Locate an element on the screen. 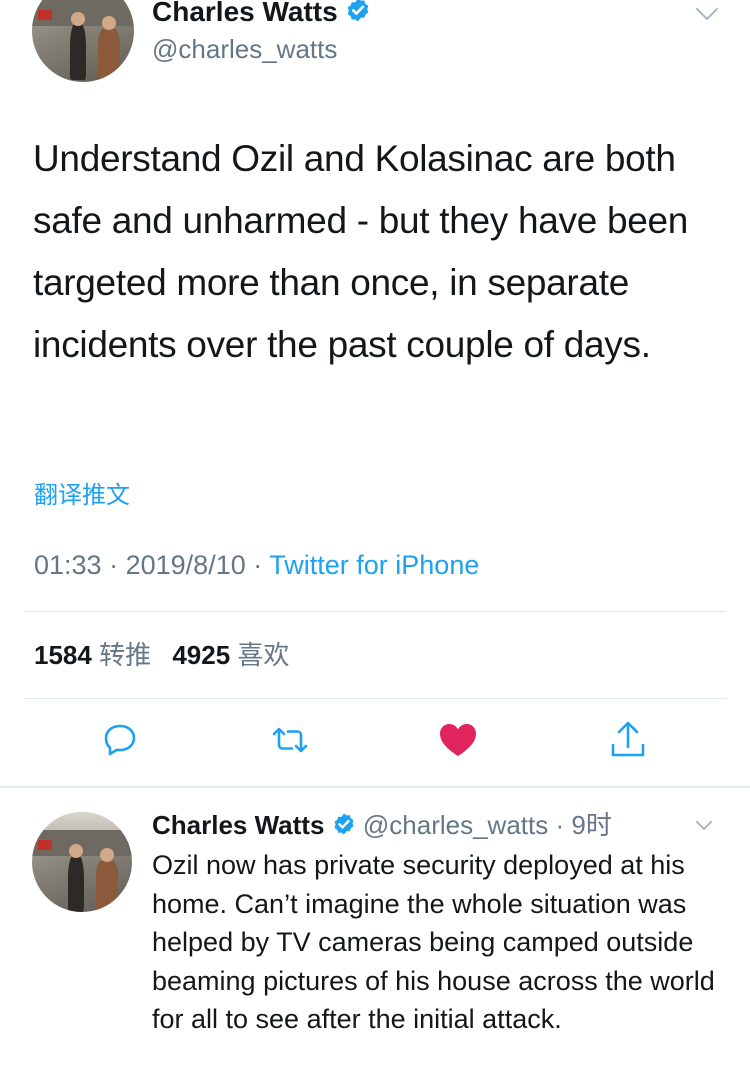 The image size is (750, 1079). translate-tweet-link: 翻译推文 is located at coordinates (82, 496).